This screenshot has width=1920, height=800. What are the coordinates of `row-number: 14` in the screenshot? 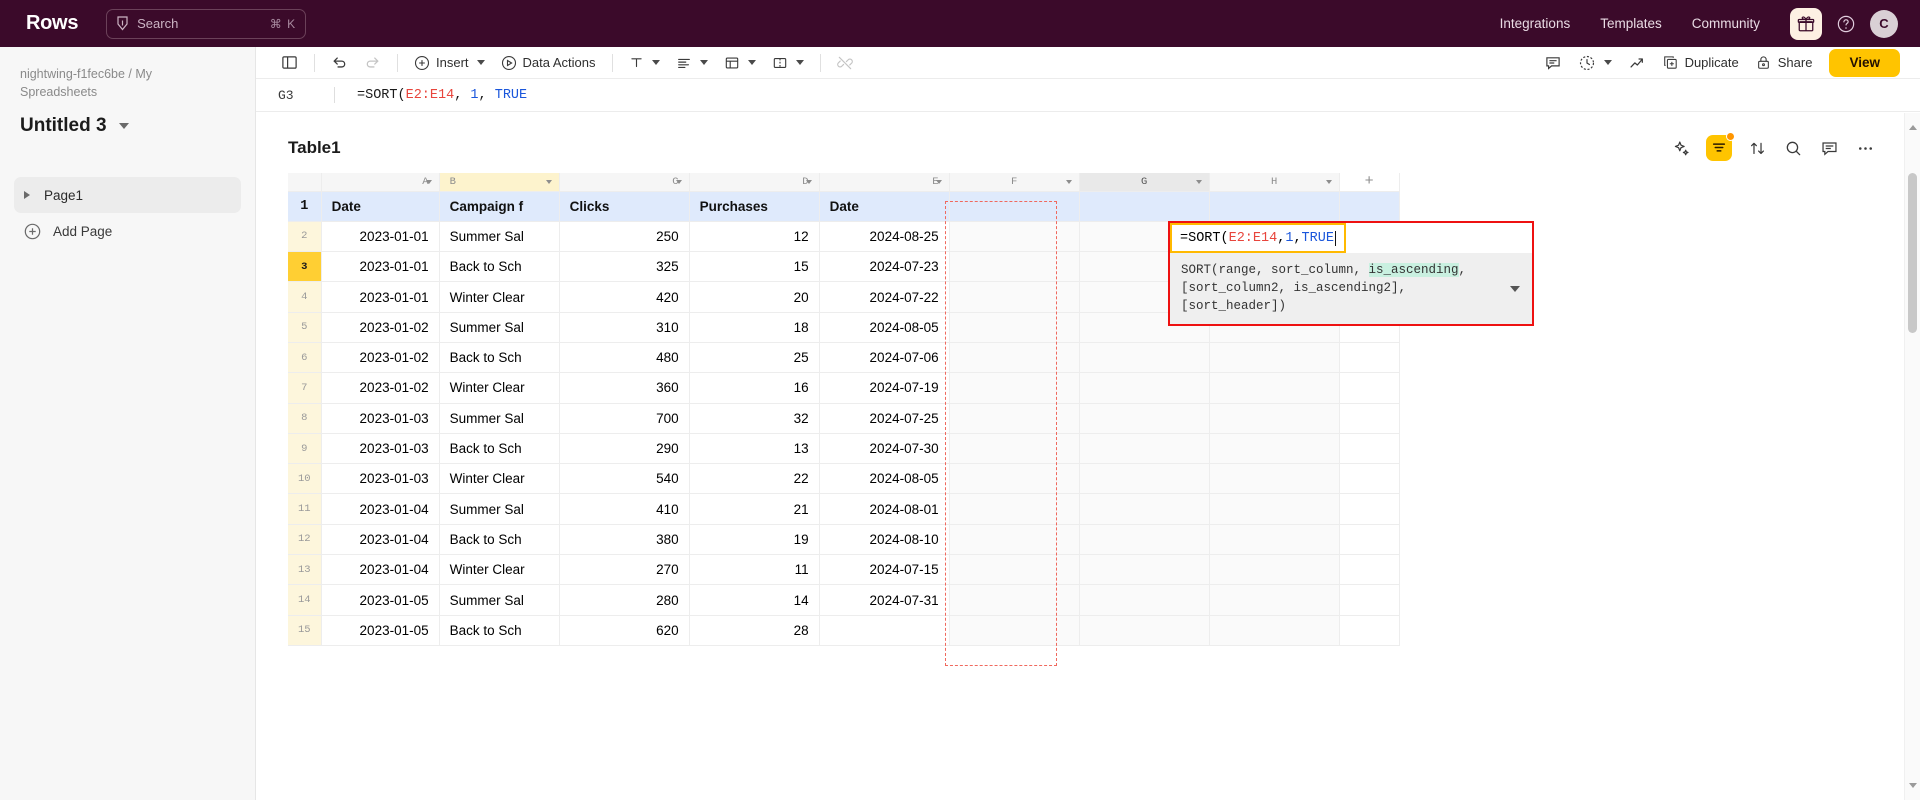 It's located at (305, 600).